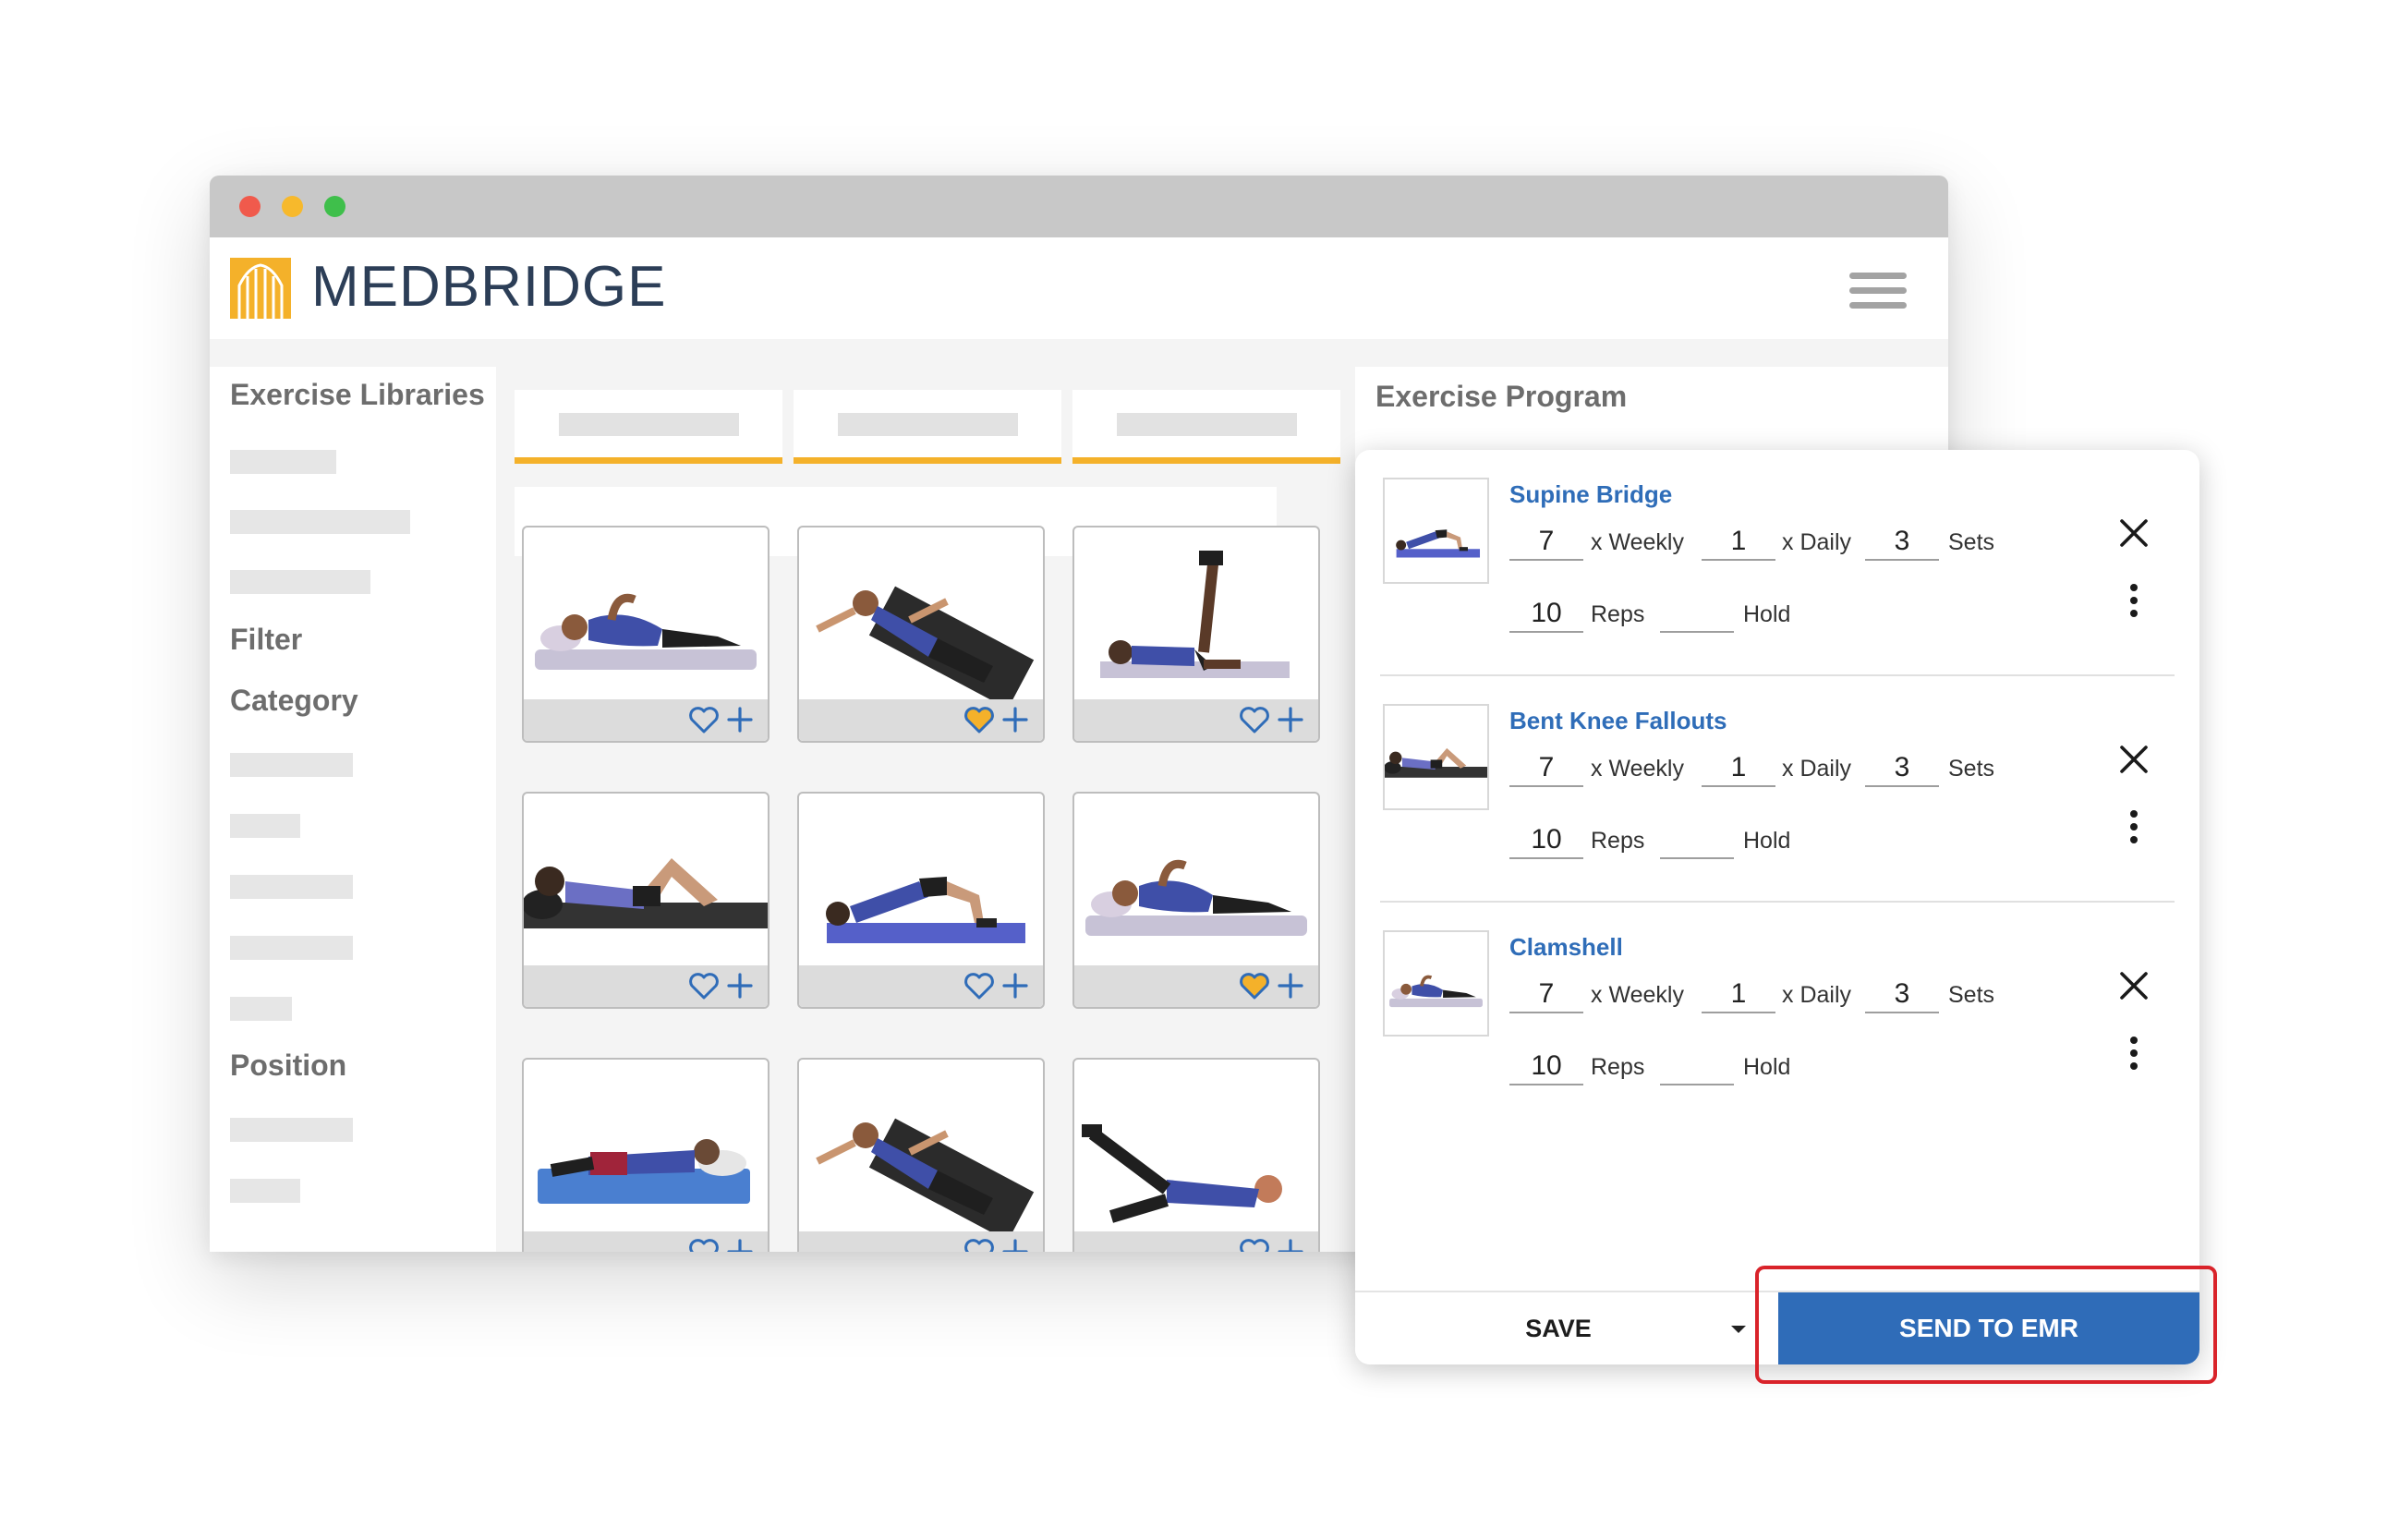 The image size is (2387, 1540). Describe the element at coordinates (1079, 207) in the screenshot. I see `window-titlebar` at that location.